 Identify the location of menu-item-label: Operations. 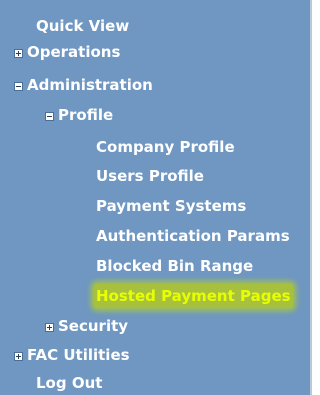
(74, 52).